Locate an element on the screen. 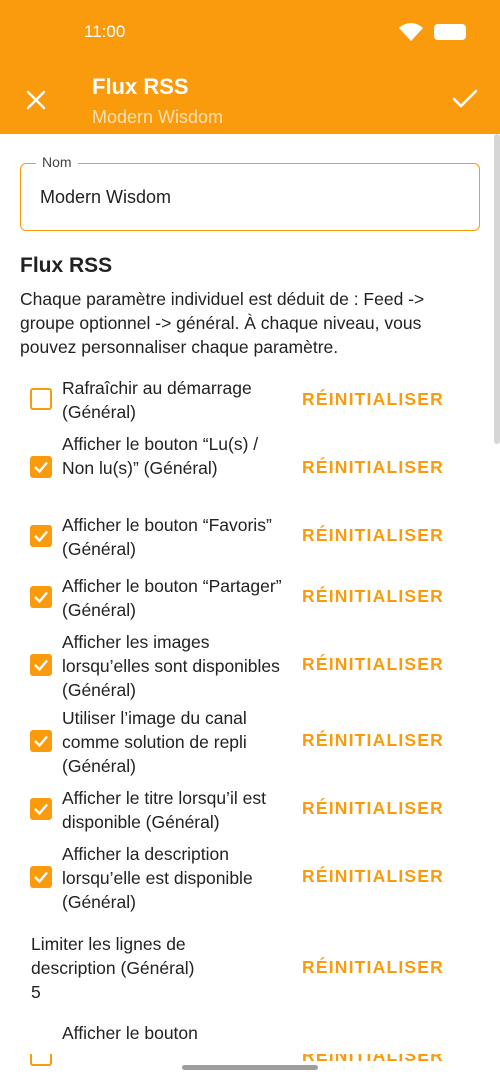 Image resolution: width=500 pixels, height=1083 pixels. checkbox-read-button is located at coordinates (41, 467).